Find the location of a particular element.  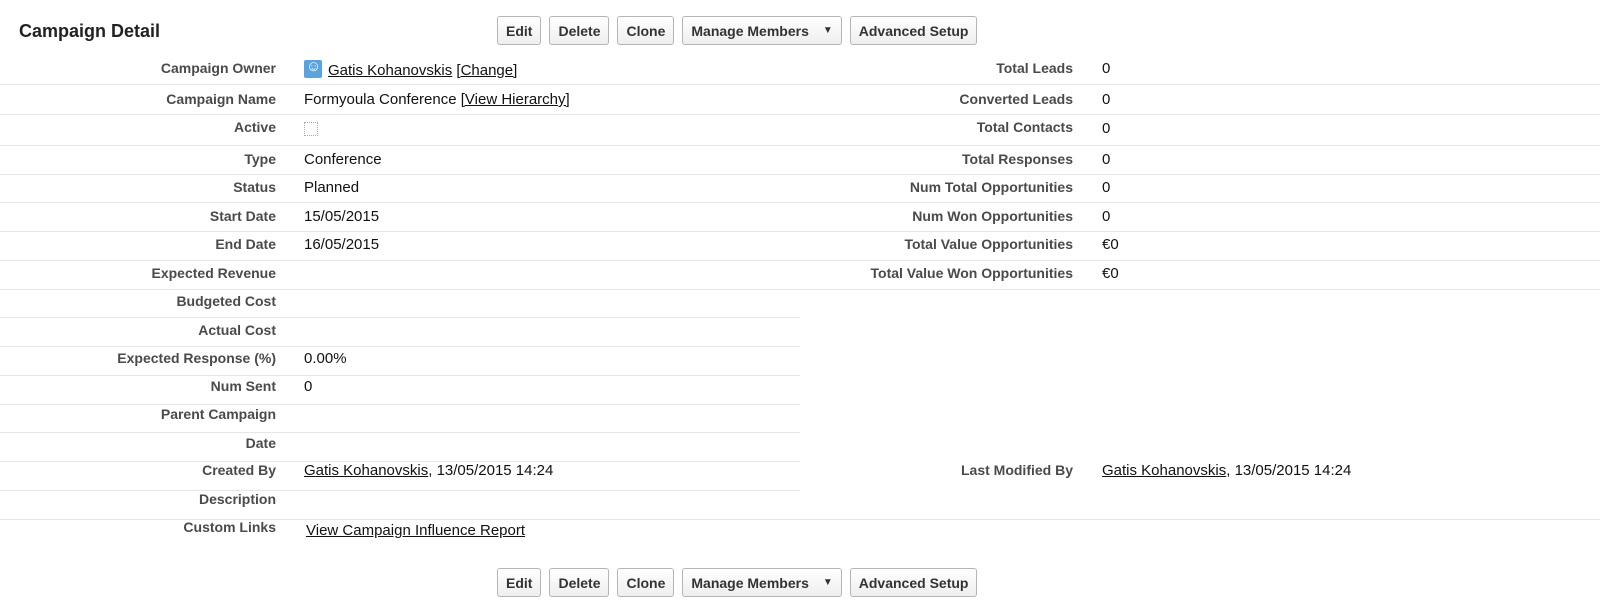

campaign-name-value: Formyoula Conference [View Hierarchy] is located at coordinates (437, 99).